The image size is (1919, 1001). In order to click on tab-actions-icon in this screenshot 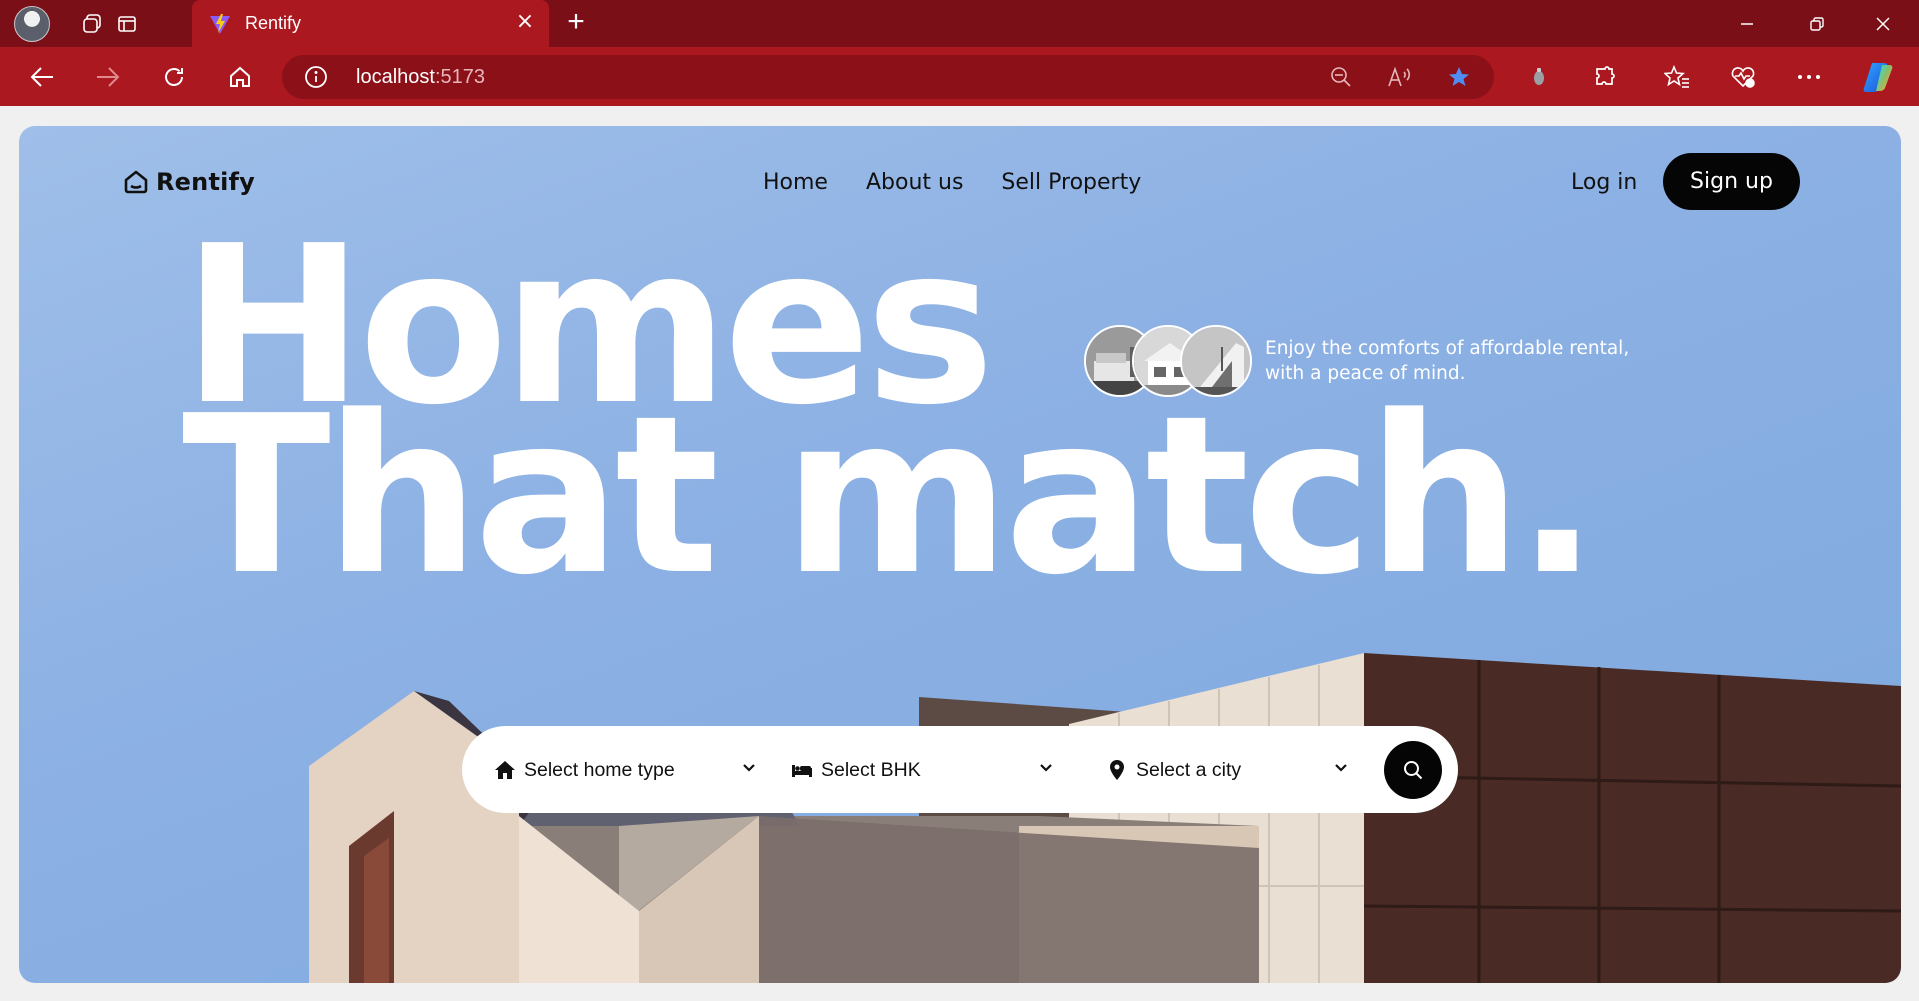, I will do `click(127, 24)`.